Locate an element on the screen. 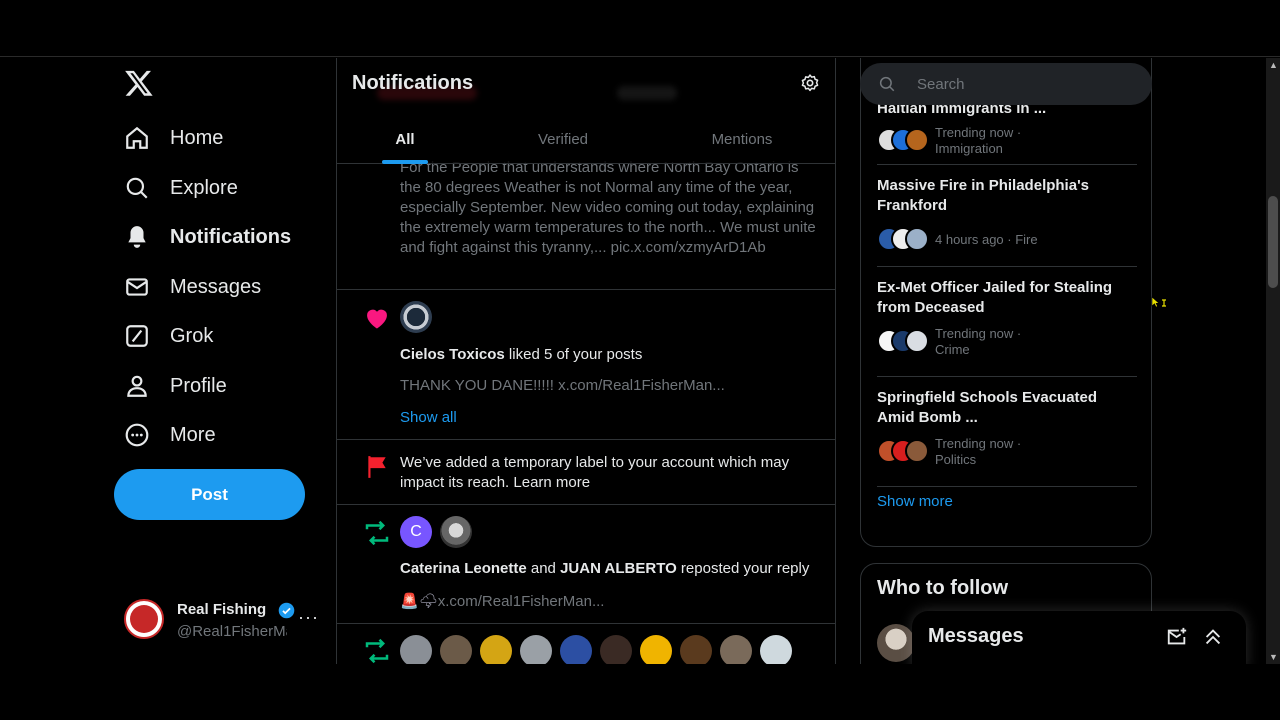 This screenshot has width=1280, height=720. nav-more: More is located at coordinates (170, 435).